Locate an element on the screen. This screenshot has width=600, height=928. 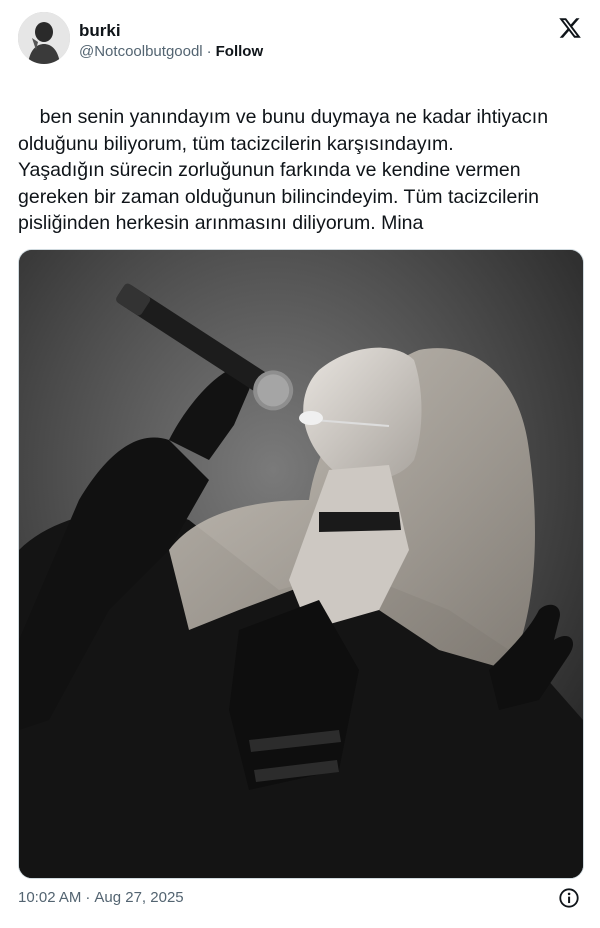
x-logo-icon is located at coordinates (570, 28).